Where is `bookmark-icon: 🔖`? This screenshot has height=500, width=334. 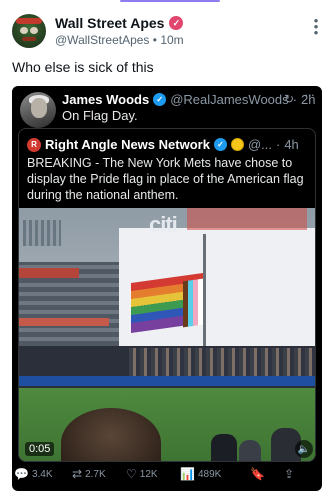
bookmark-icon: 🔖 is located at coordinates (257, 474).